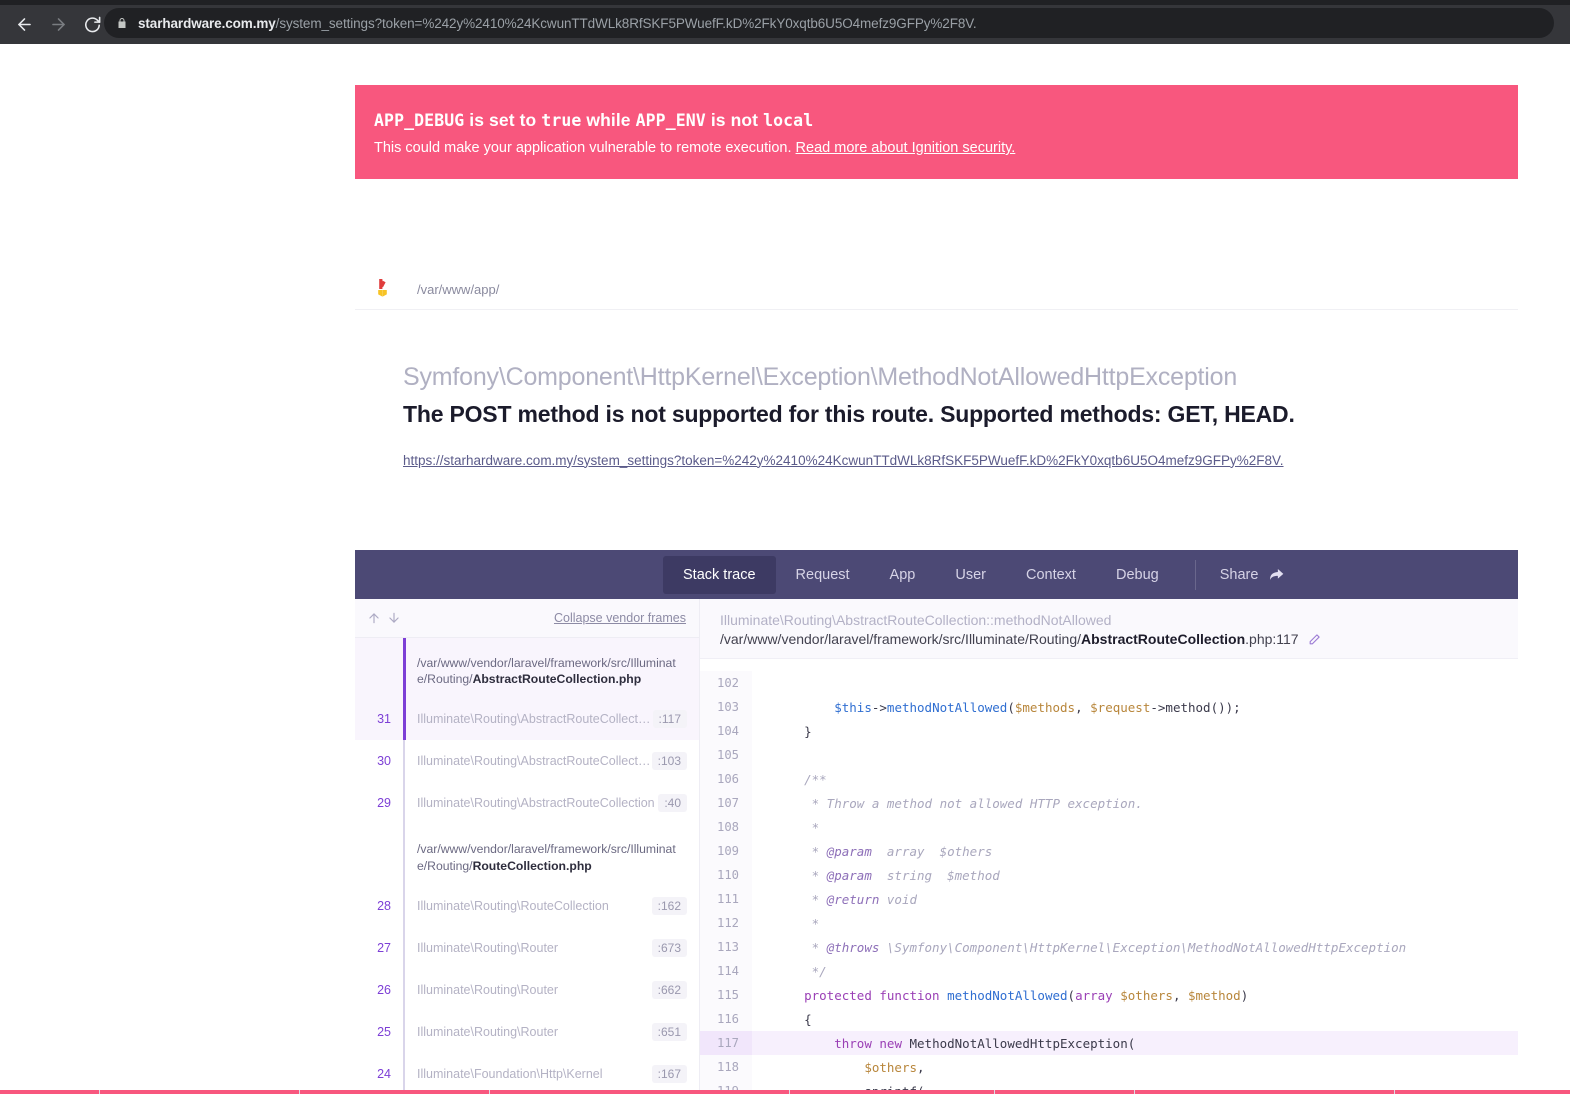 This screenshot has width=1570, height=1094. I want to click on frame-line-number: :162, so click(669, 905).